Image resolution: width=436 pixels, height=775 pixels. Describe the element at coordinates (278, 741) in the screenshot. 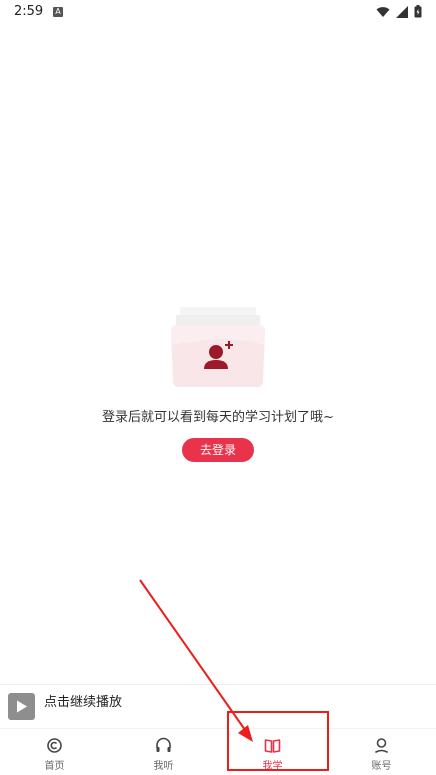

I see `highlight-box` at that location.